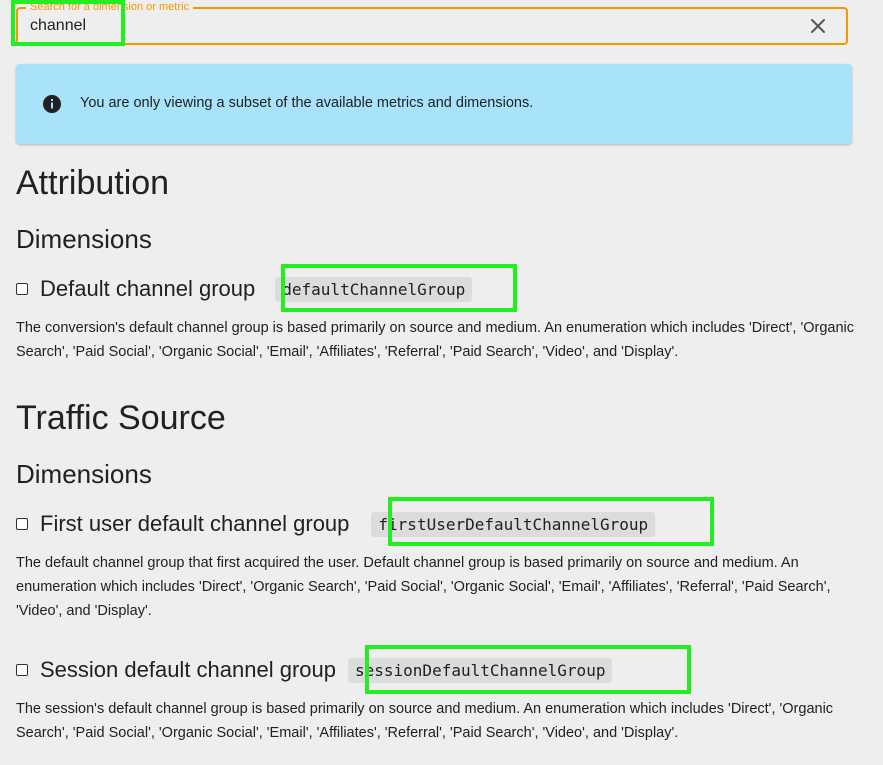 Image resolution: width=883 pixels, height=765 pixels. What do you see at coordinates (109, 7) in the screenshot?
I see `search-label: Search for a dimension or metric` at bounding box center [109, 7].